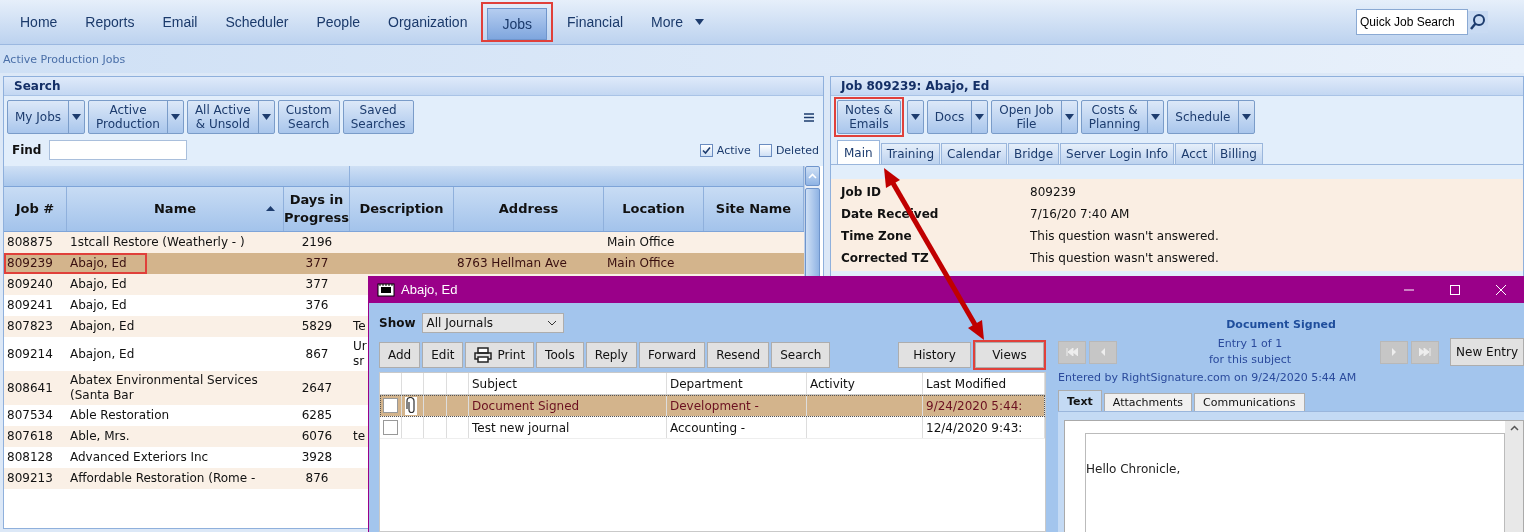 The height and width of the screenshot is (532, 1524). I want to click on location-cell: Main Office, so click(641, 263).